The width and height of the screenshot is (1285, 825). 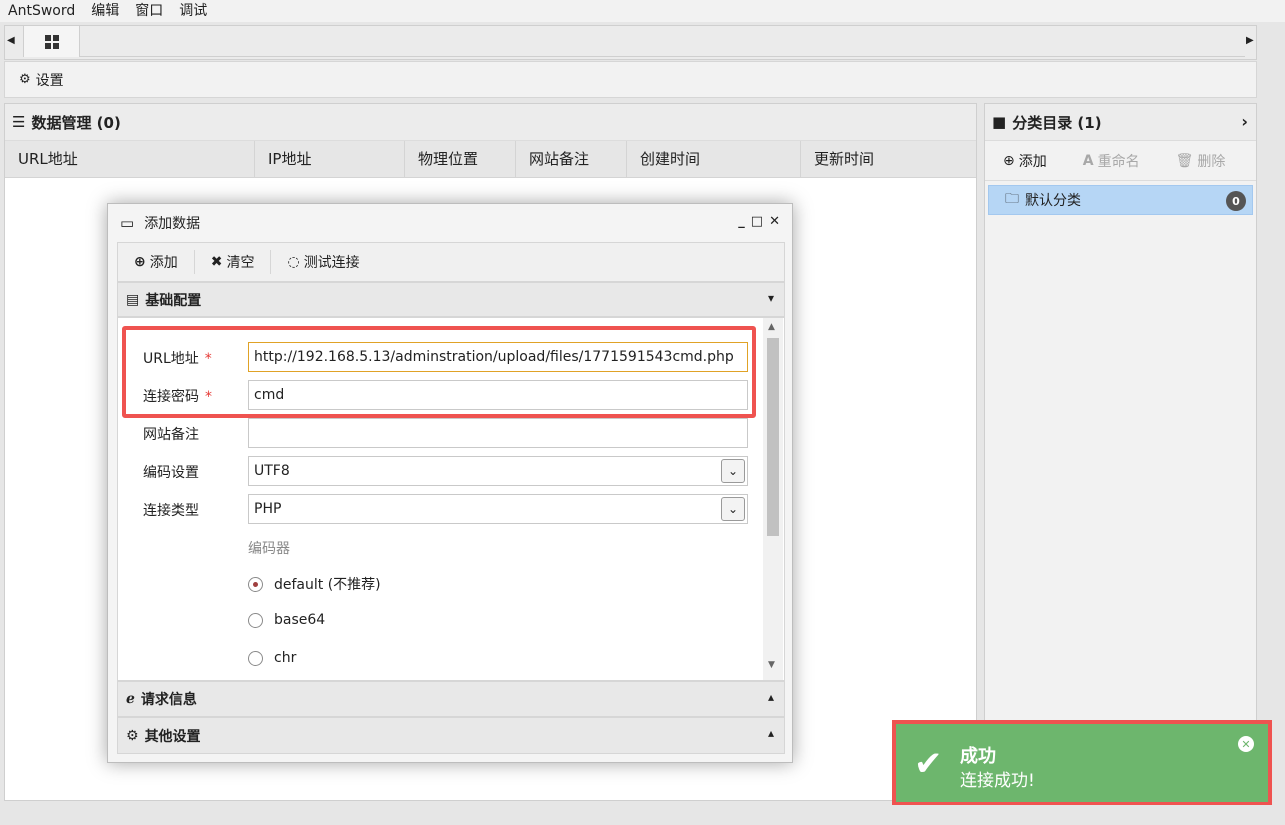 What do you see at coordinates (25, 79) in the screenshot?
I see `gear-icon: ⚙` at bounding box center [25, 79].